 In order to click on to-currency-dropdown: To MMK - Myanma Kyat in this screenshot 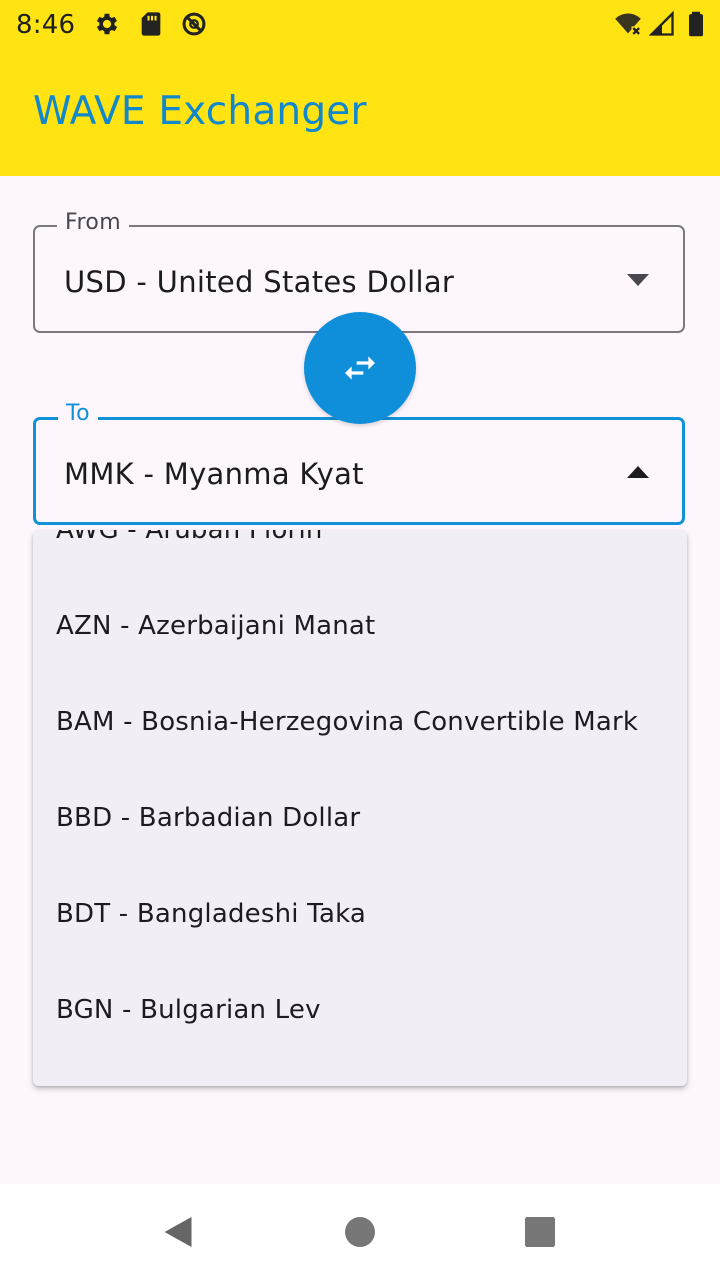, I will do `click(359, 462)`.